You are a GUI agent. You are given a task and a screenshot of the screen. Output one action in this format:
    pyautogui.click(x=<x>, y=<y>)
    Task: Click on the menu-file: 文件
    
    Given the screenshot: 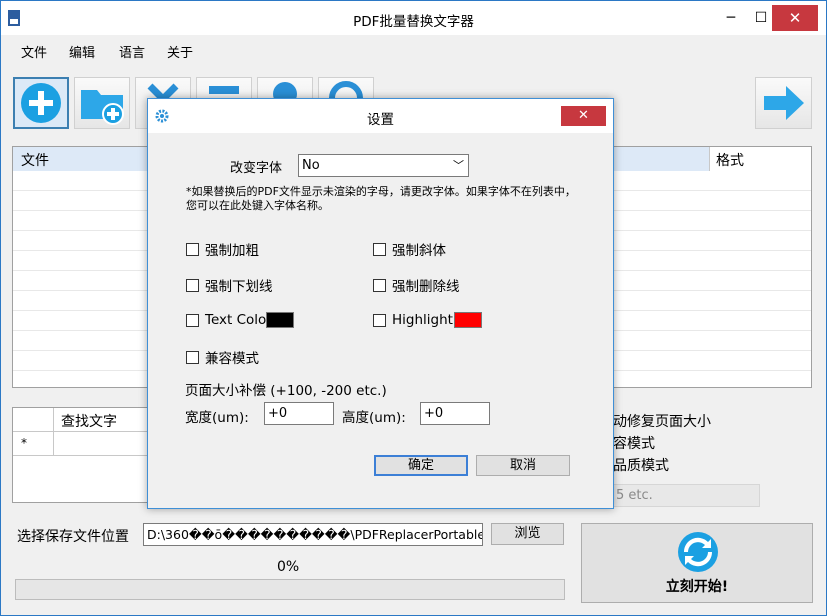 What is the action you would take?
    pyautogui.click(x=34, y=51)
    